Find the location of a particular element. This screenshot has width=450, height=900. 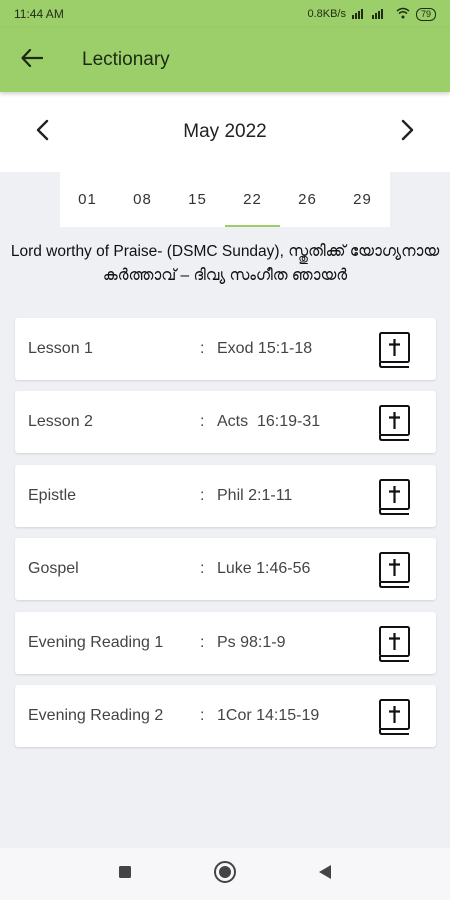

reading-reference: Ps 98:1-9 is located at coordinates (251, 642).